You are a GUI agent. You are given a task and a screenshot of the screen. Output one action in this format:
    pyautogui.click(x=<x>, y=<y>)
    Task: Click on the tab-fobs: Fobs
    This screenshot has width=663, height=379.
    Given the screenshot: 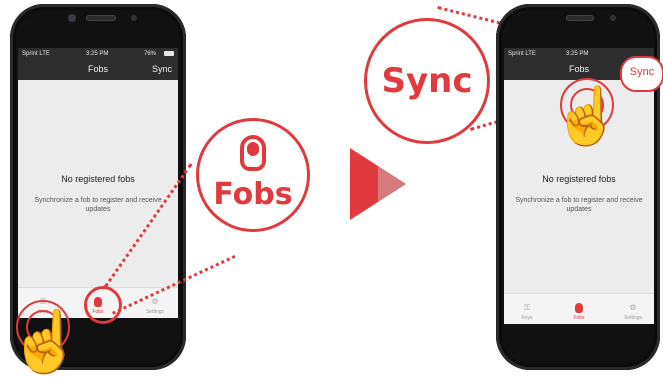 What is the action you would take?
    pyautogui.click(x=579, y=312)
    